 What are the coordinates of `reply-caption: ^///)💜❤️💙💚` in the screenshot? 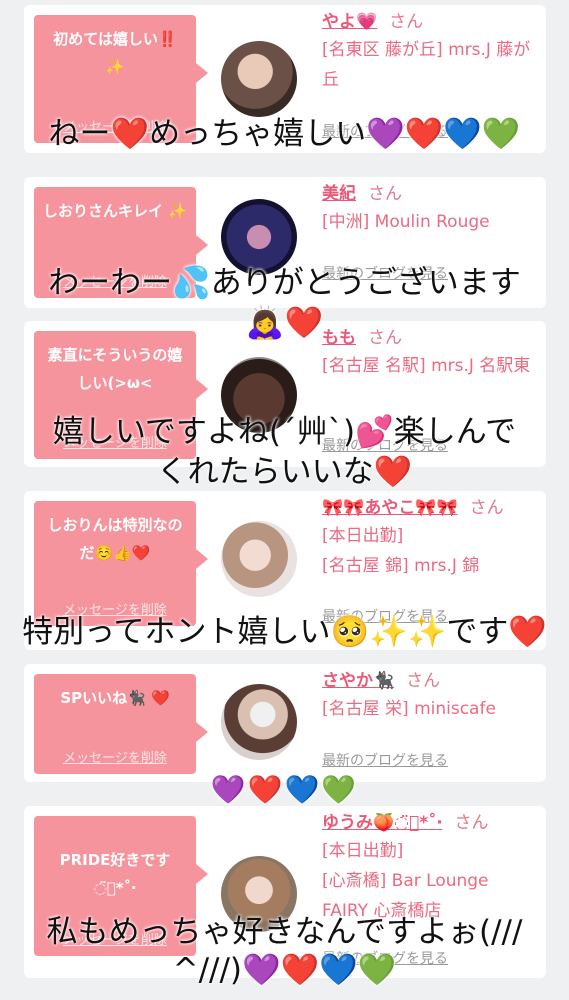 It's located at (284, 970).